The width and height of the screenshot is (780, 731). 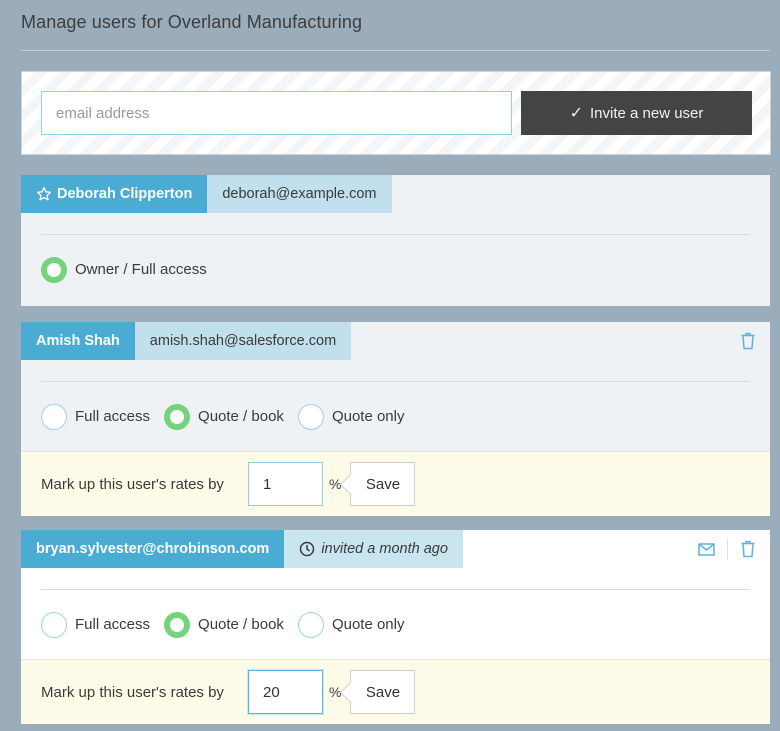 What do you see at coordinates (307, 549) in the screenshot?
I see `clock-icon` at bounding box center [307, 549].